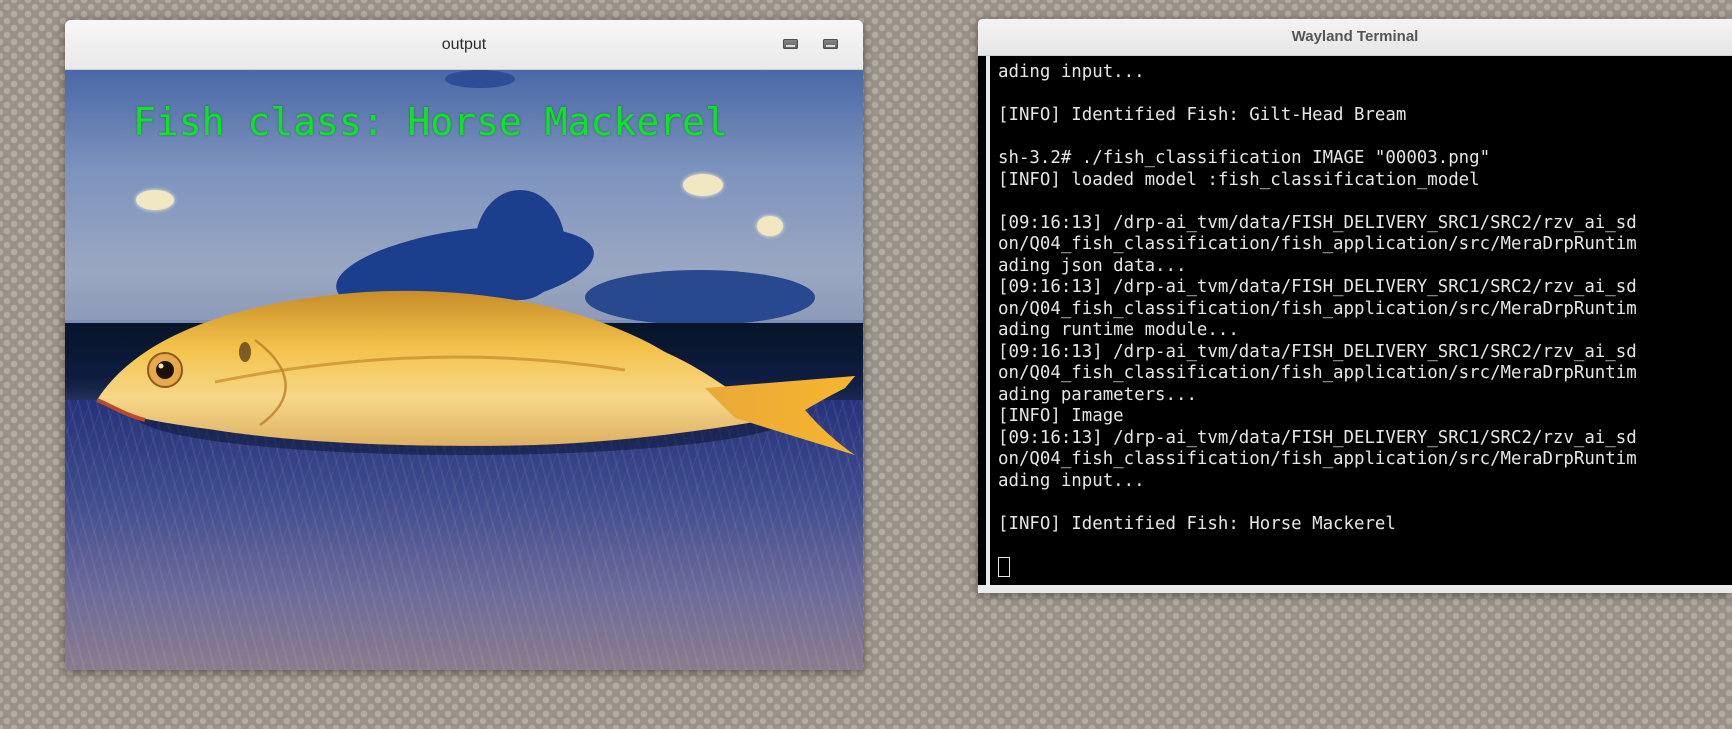 This screenshot has width=1732, height=729. I want to click on minimize-button, so click(791, 44).